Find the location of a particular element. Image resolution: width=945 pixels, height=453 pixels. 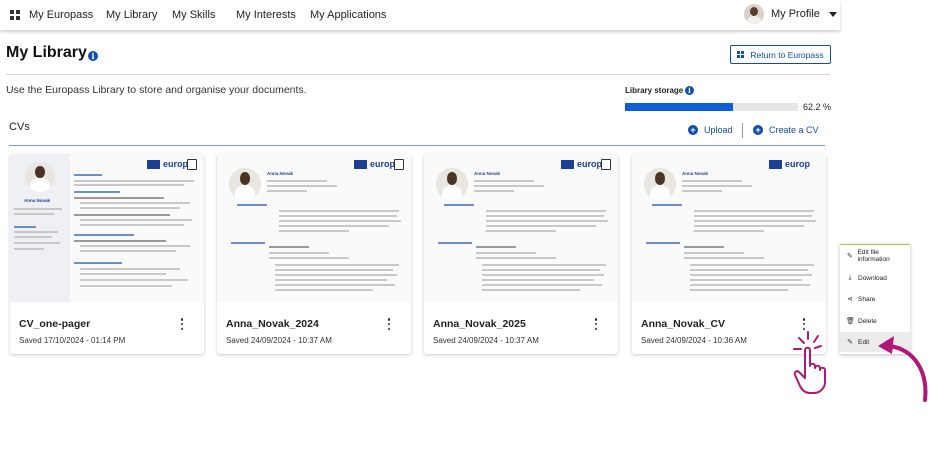

menu-item-delete: 🗑 Delete is located at coordinates (875, 321).